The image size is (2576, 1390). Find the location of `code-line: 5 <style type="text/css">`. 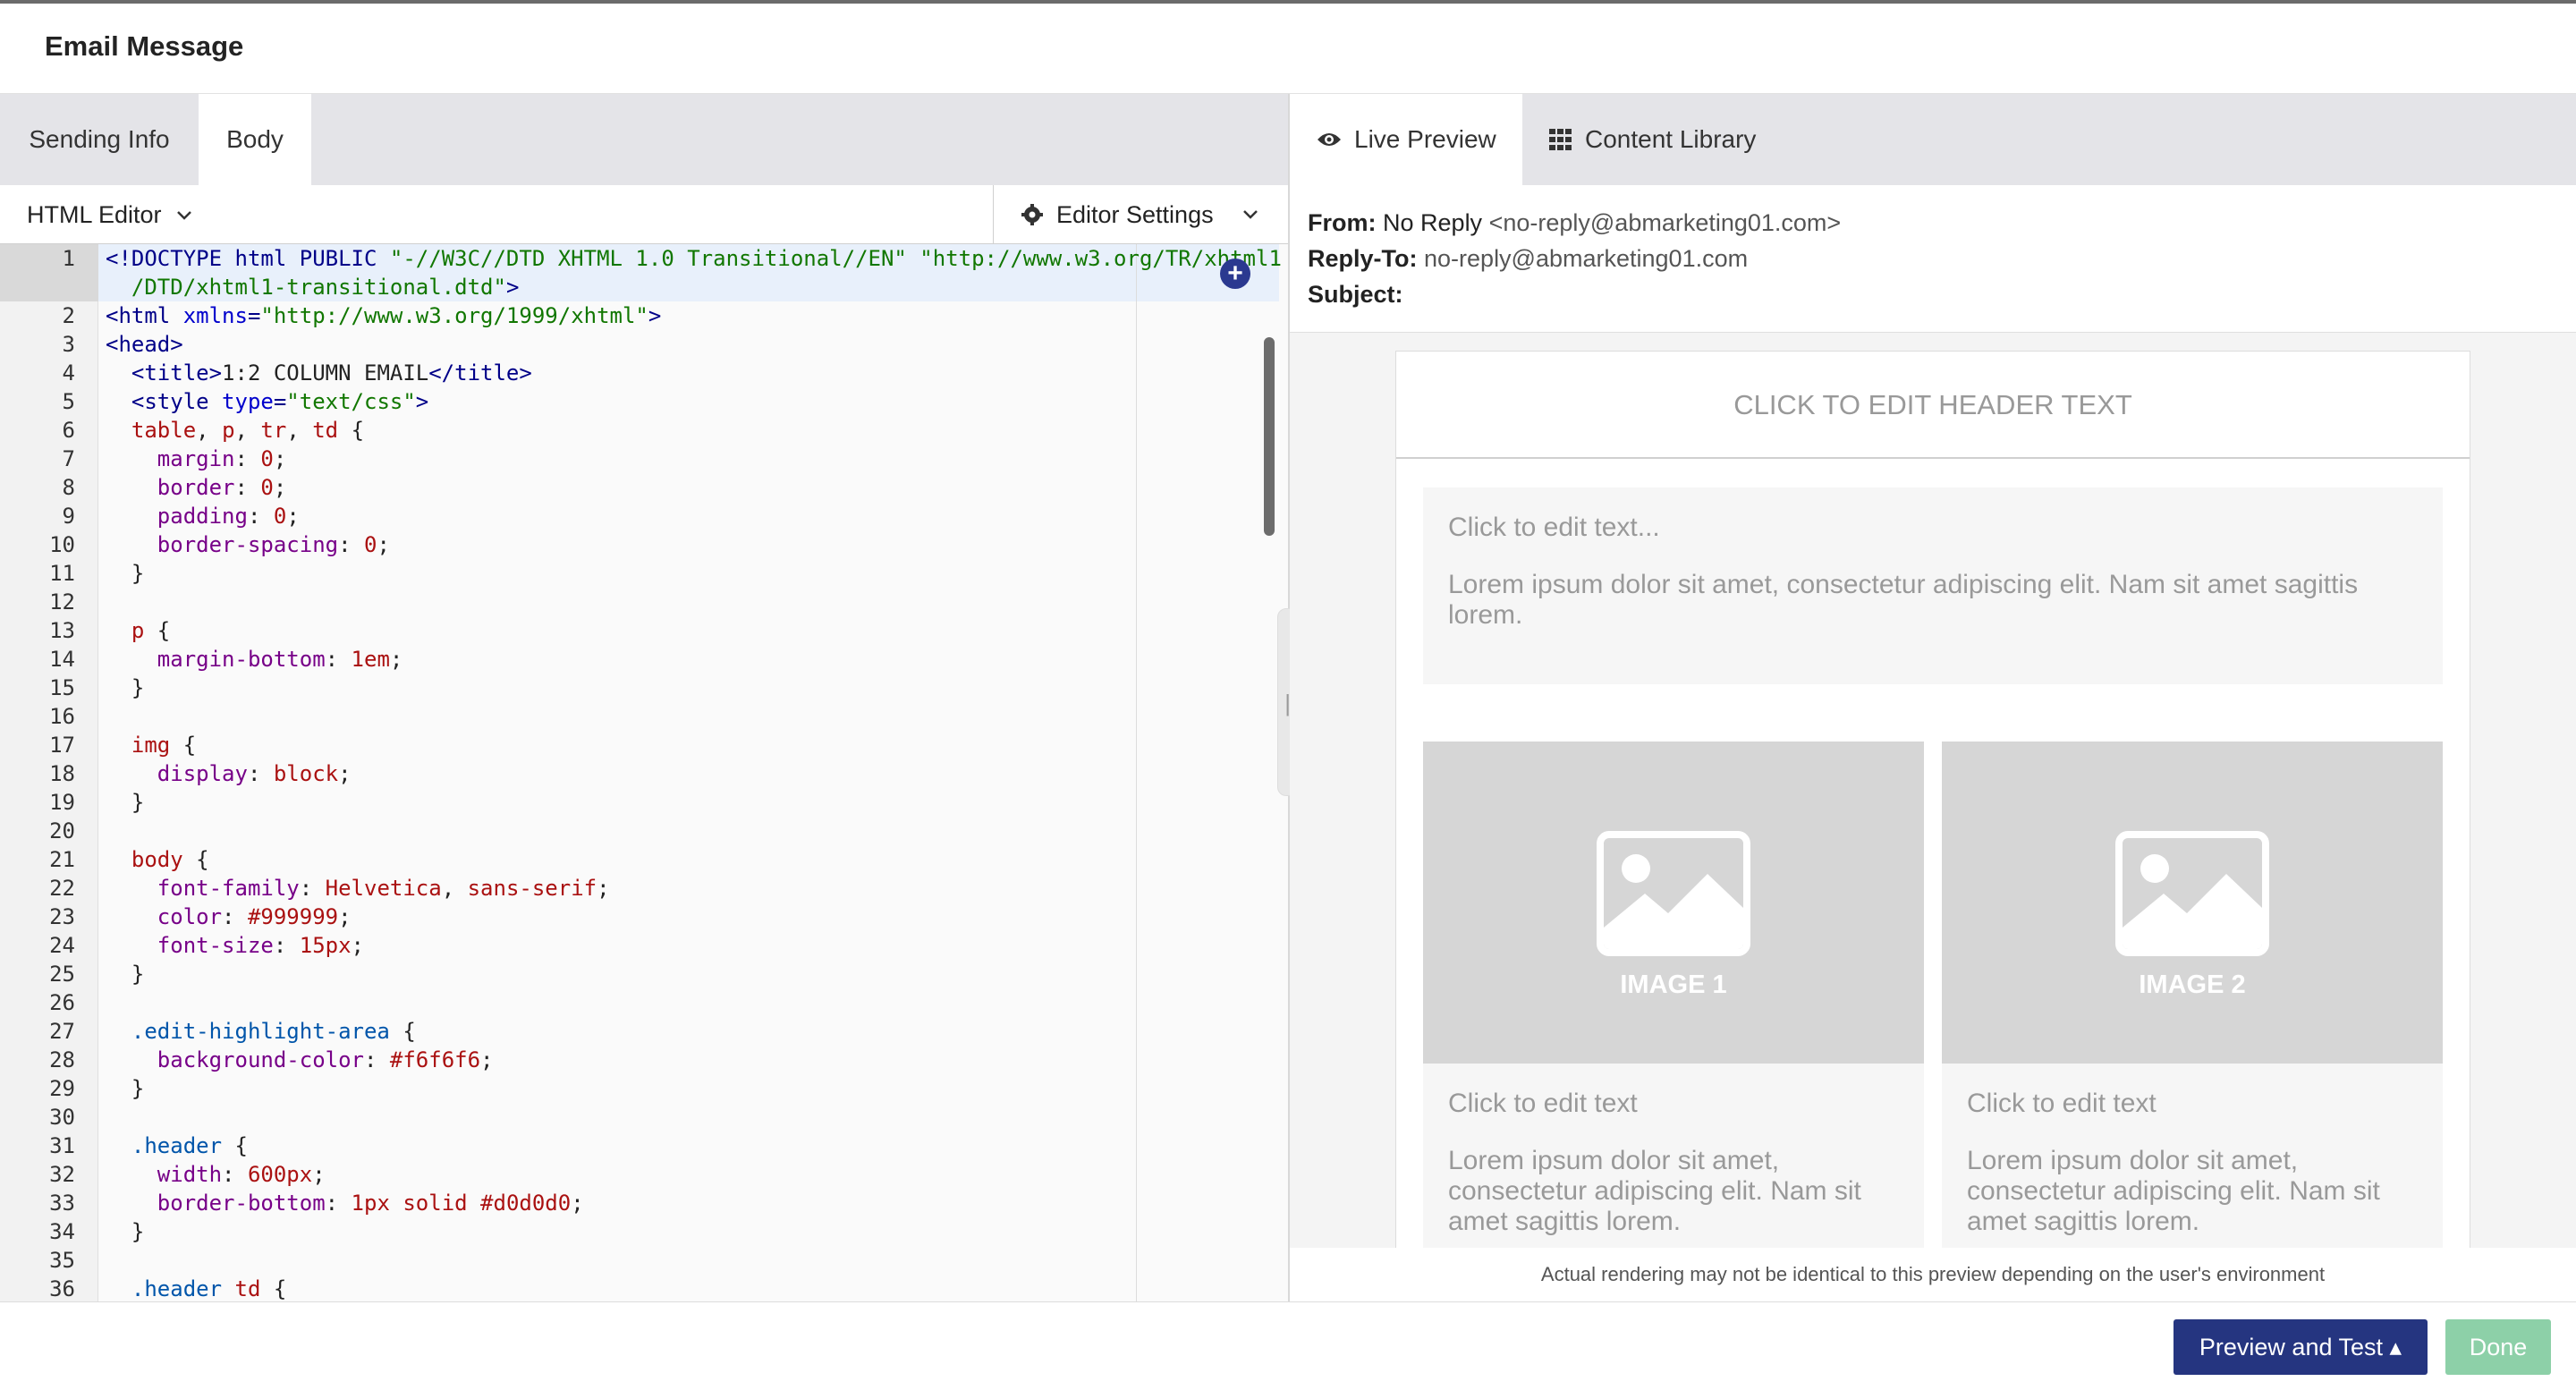

code-line: 5 <style type="text/css"> is located at coordinates (644, 401).